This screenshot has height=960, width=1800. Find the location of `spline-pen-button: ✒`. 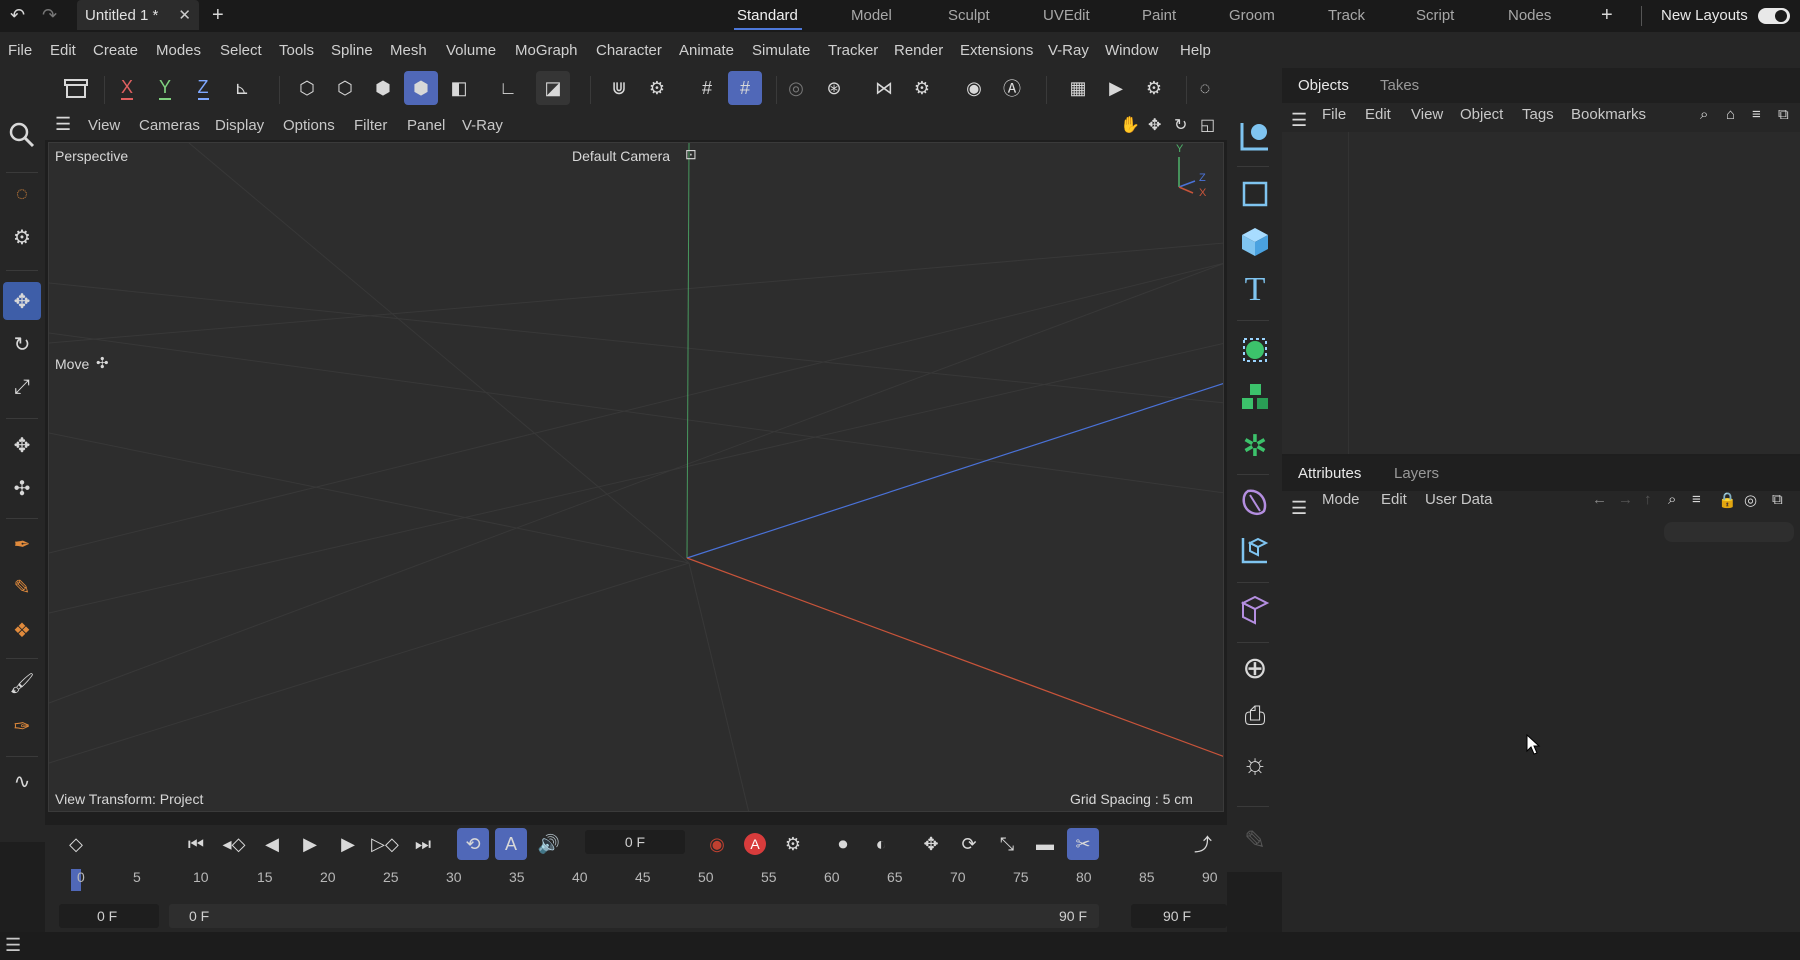

spline-pen-button: ✒ is located at coordinates (22, 544).